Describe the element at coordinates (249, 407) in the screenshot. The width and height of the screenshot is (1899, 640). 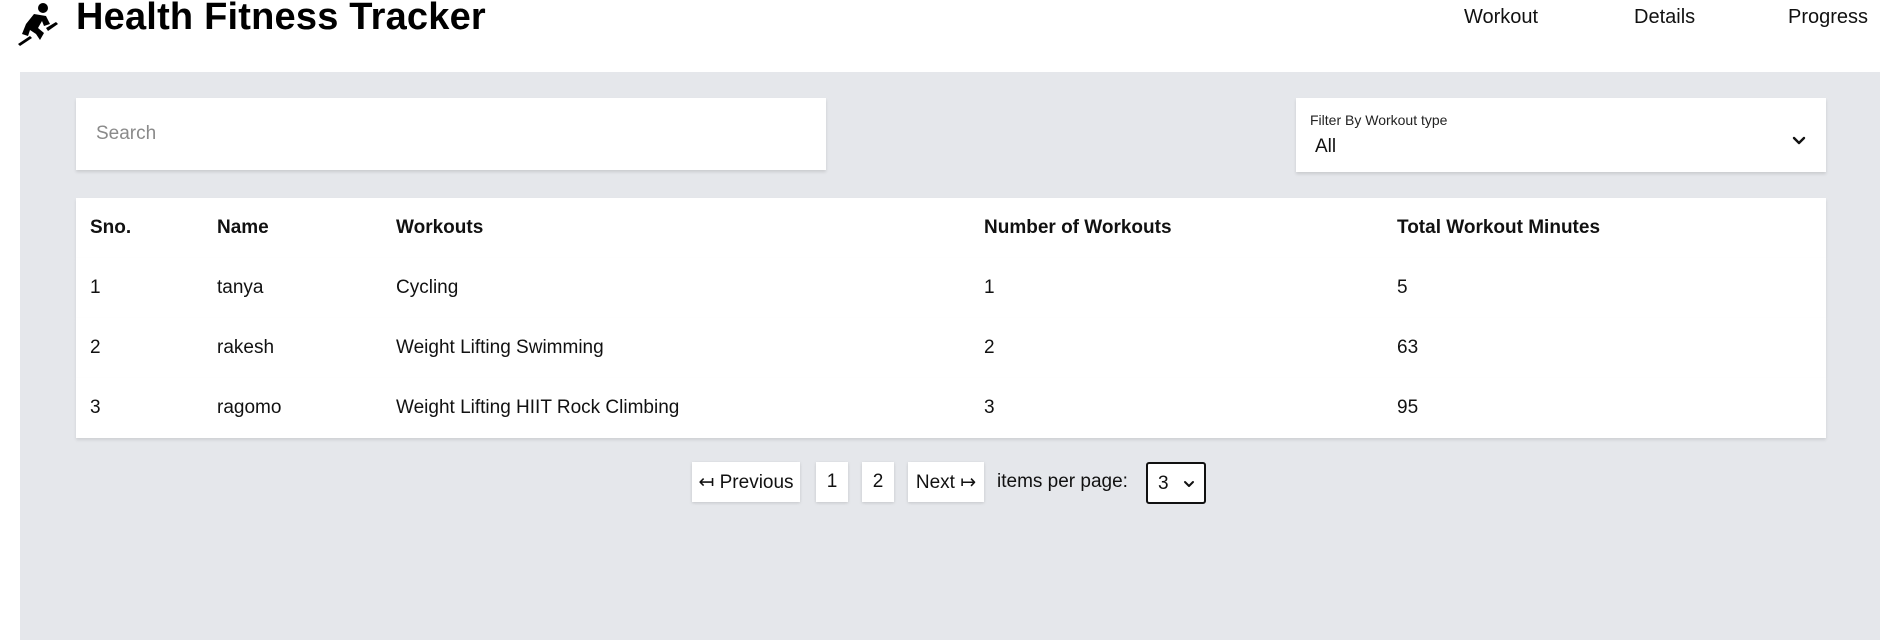
I see `cell-name: ragomo` at that location.